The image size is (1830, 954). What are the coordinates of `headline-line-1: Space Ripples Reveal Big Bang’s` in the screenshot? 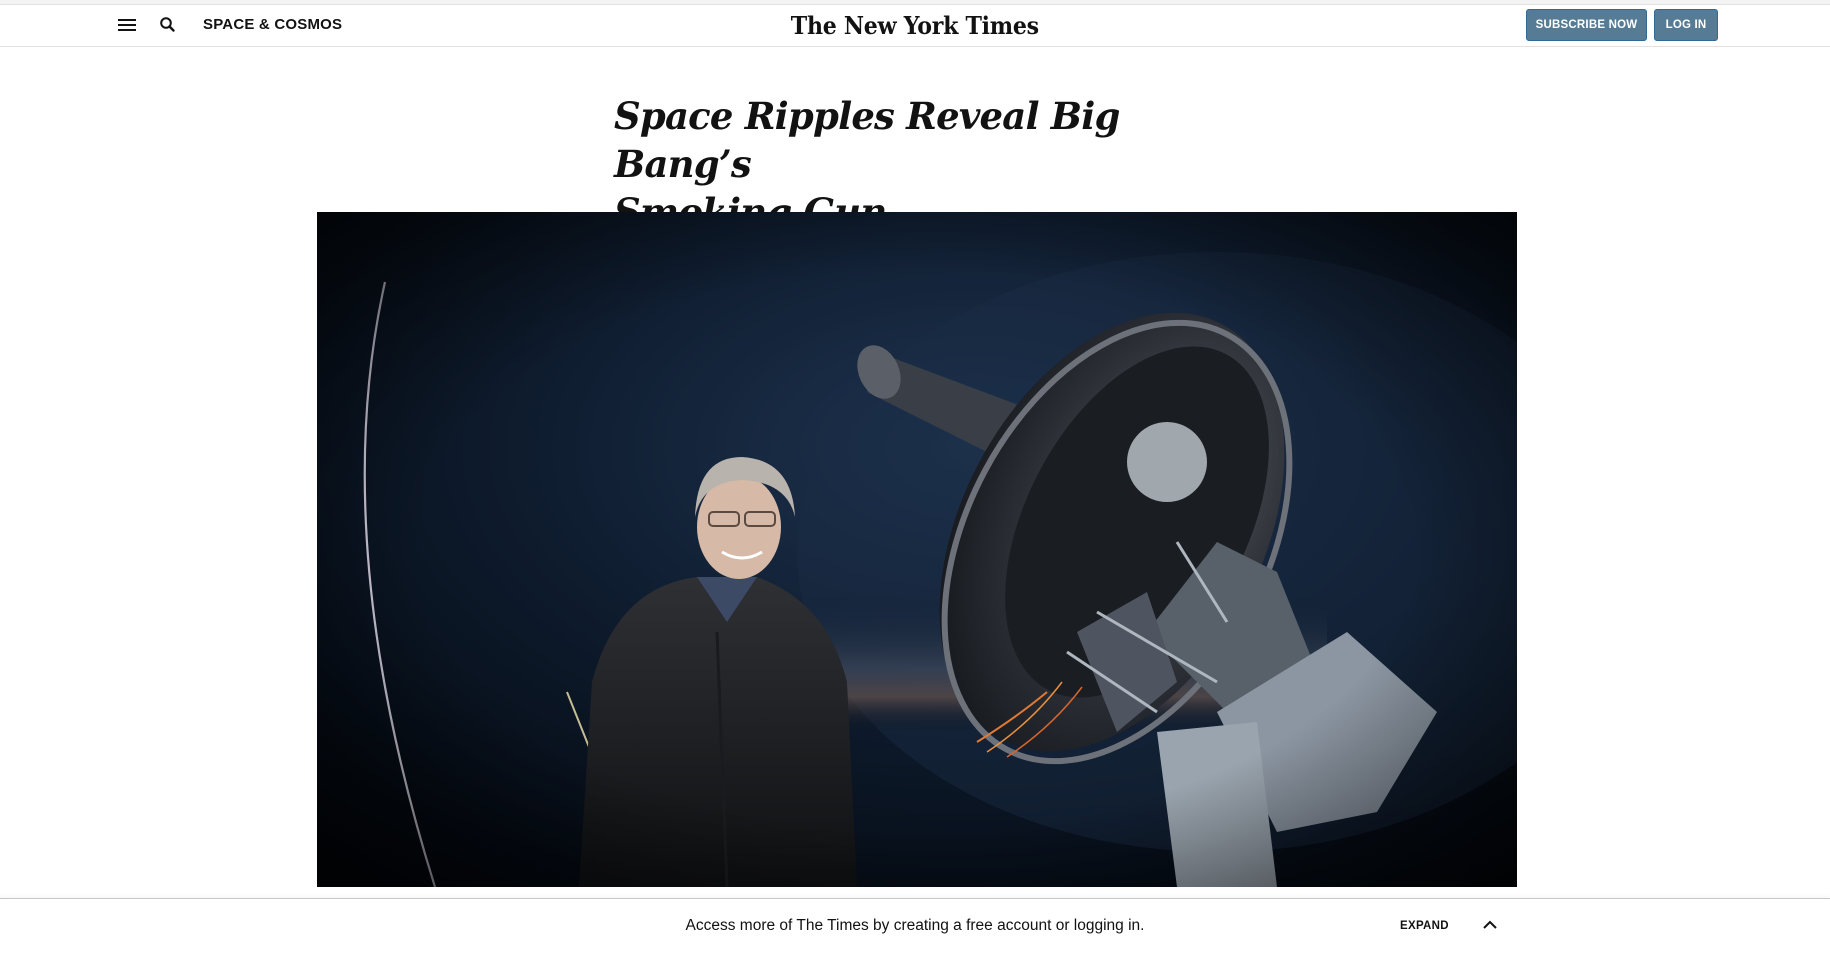 It's located at (867, 140).